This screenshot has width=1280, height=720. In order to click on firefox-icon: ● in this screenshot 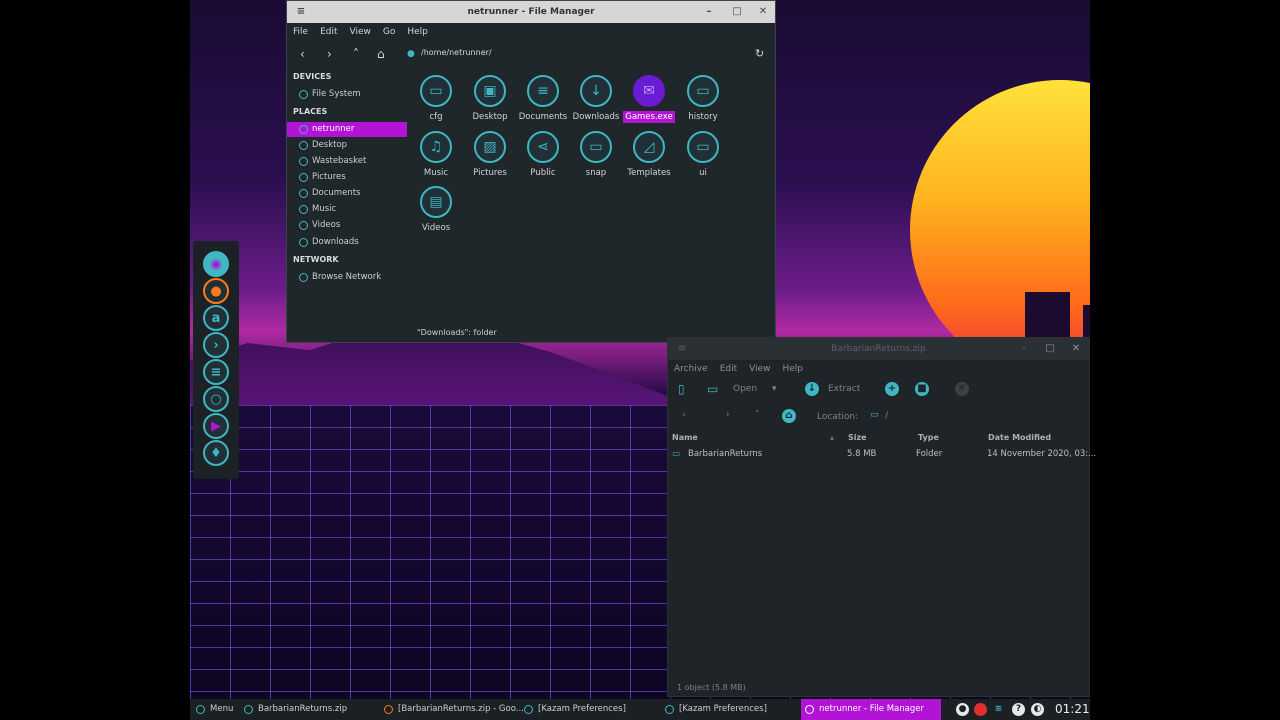, I will do `click(216, 291)`.